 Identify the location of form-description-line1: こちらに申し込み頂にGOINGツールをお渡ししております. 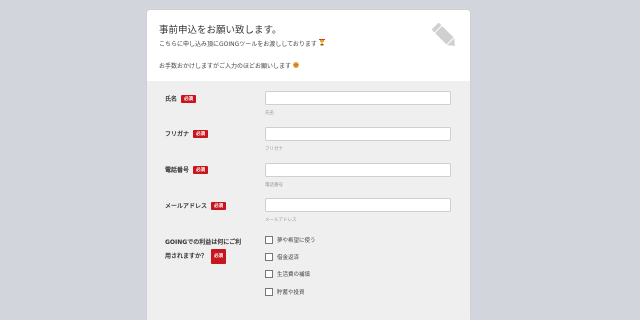
(242, 43).